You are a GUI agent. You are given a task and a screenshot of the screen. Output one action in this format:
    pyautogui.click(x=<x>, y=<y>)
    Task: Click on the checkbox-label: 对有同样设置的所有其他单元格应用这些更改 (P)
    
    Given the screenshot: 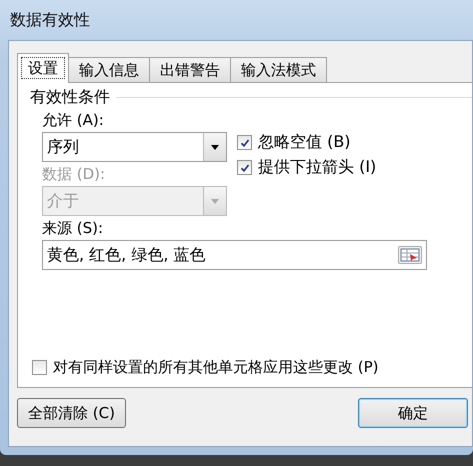 What is the action you would take?
    pyautogui.click(x=216, y=367)
    